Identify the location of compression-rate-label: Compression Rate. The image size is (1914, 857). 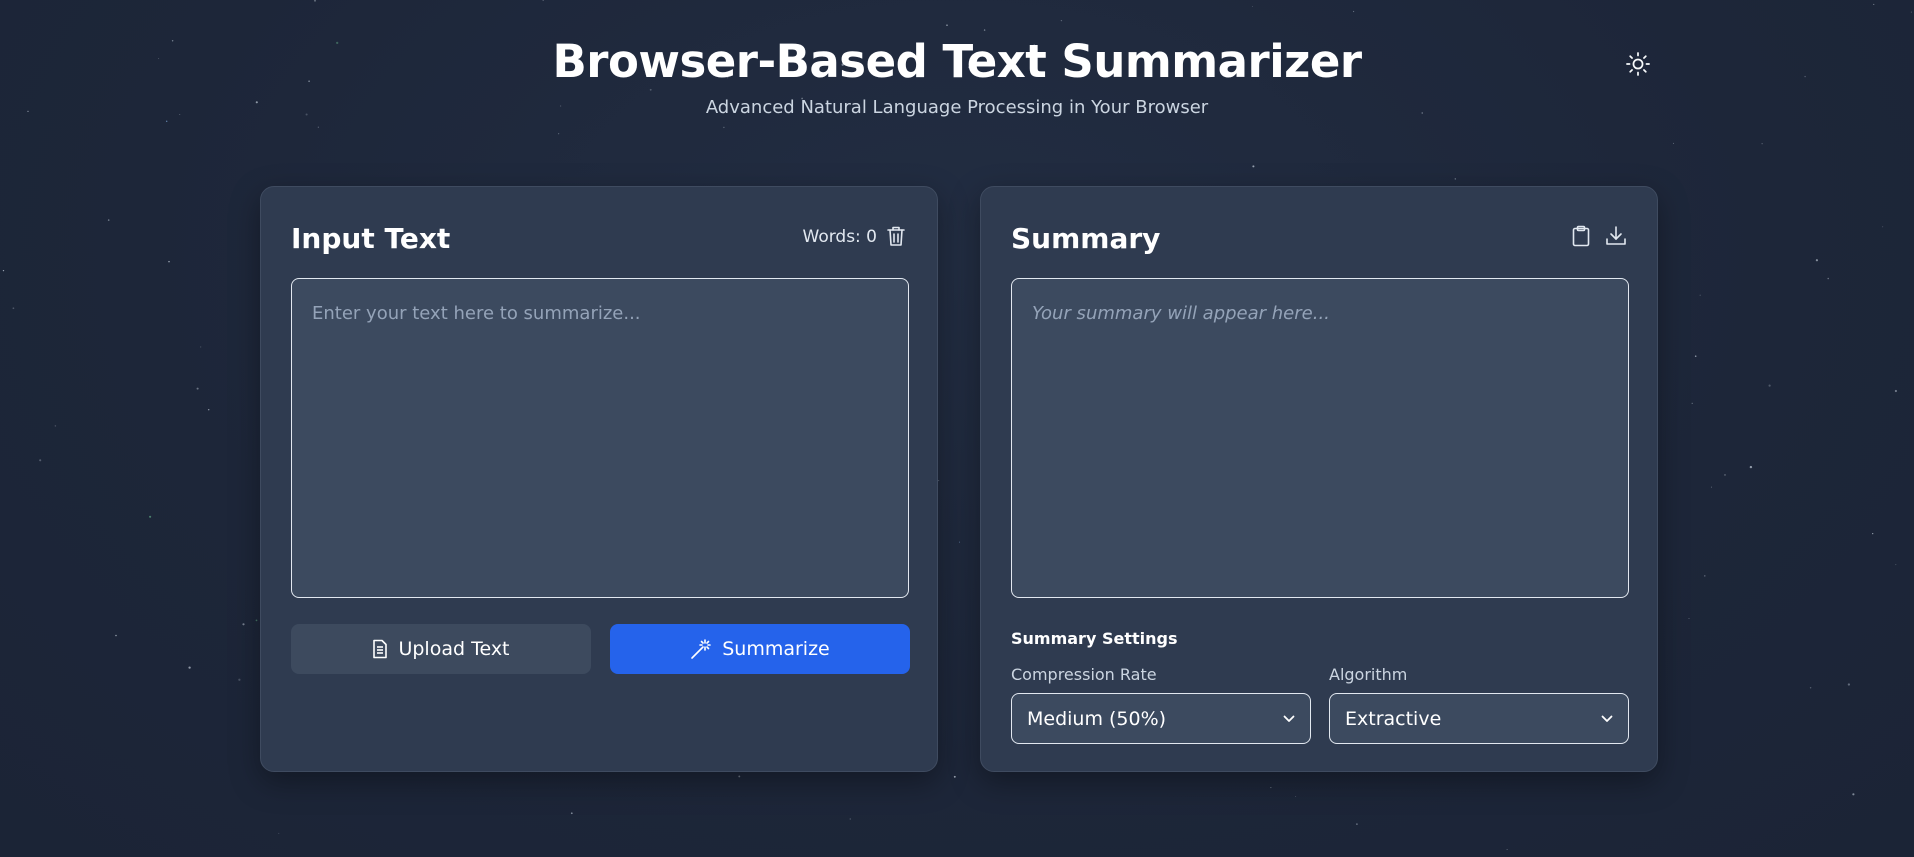
(1084, 674).